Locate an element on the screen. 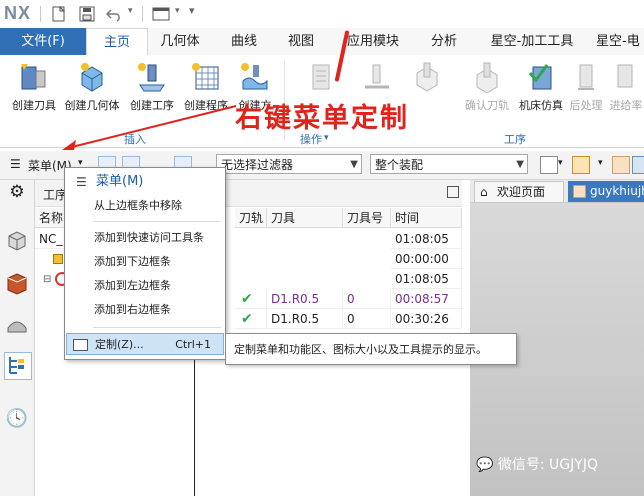  view-orient-icon is located at coordinates (638, 165).